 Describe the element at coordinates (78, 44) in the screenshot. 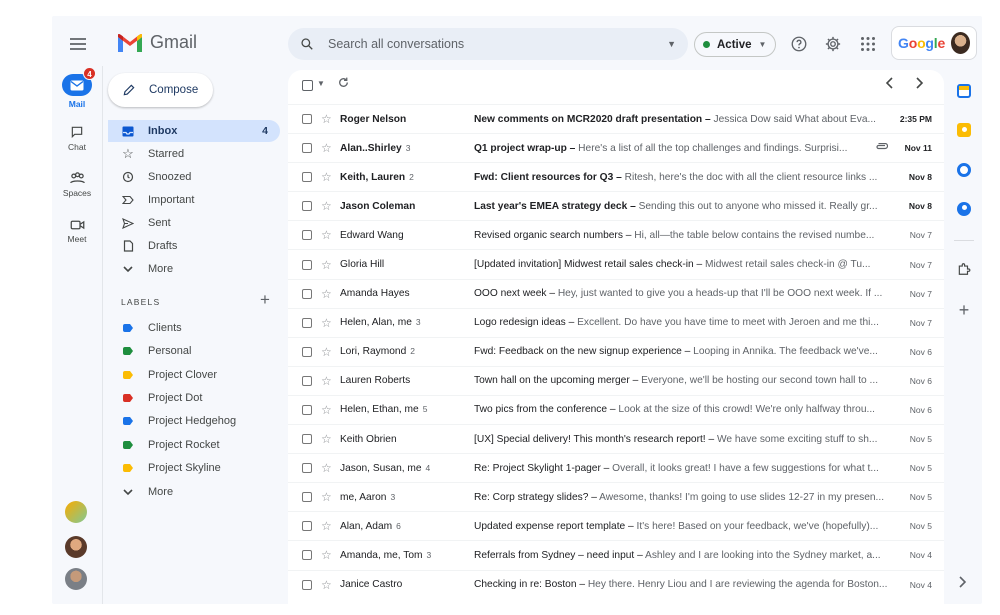

I see `main-menu-button` at that location.